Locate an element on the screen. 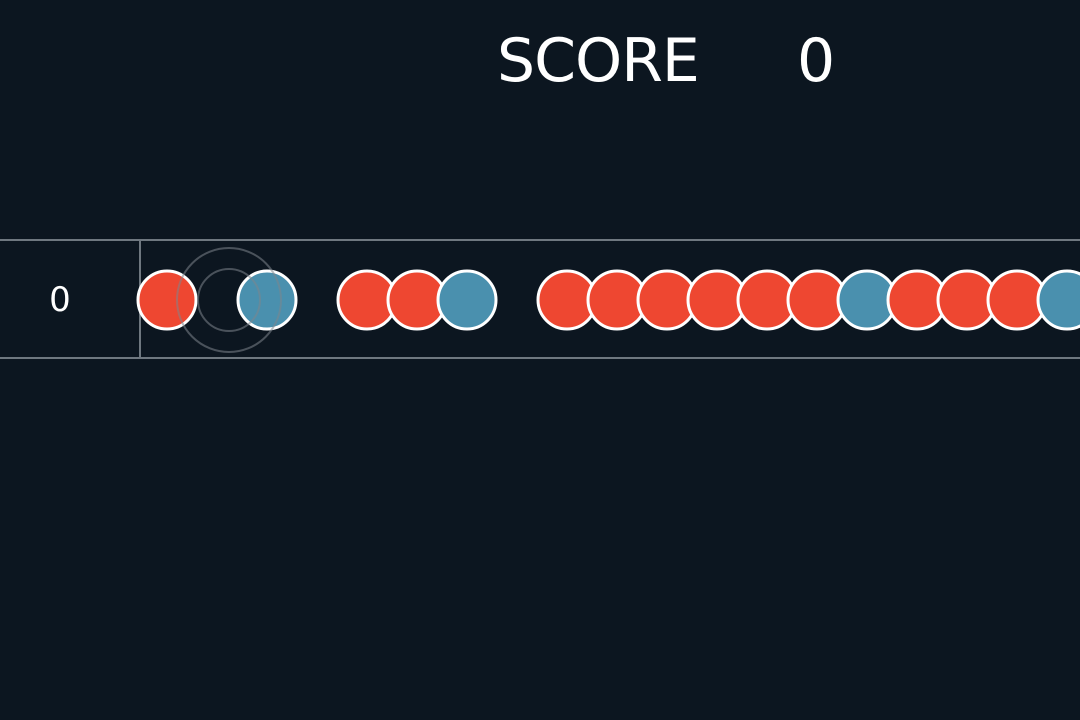  bead-group is located at coordinates (608, 300).